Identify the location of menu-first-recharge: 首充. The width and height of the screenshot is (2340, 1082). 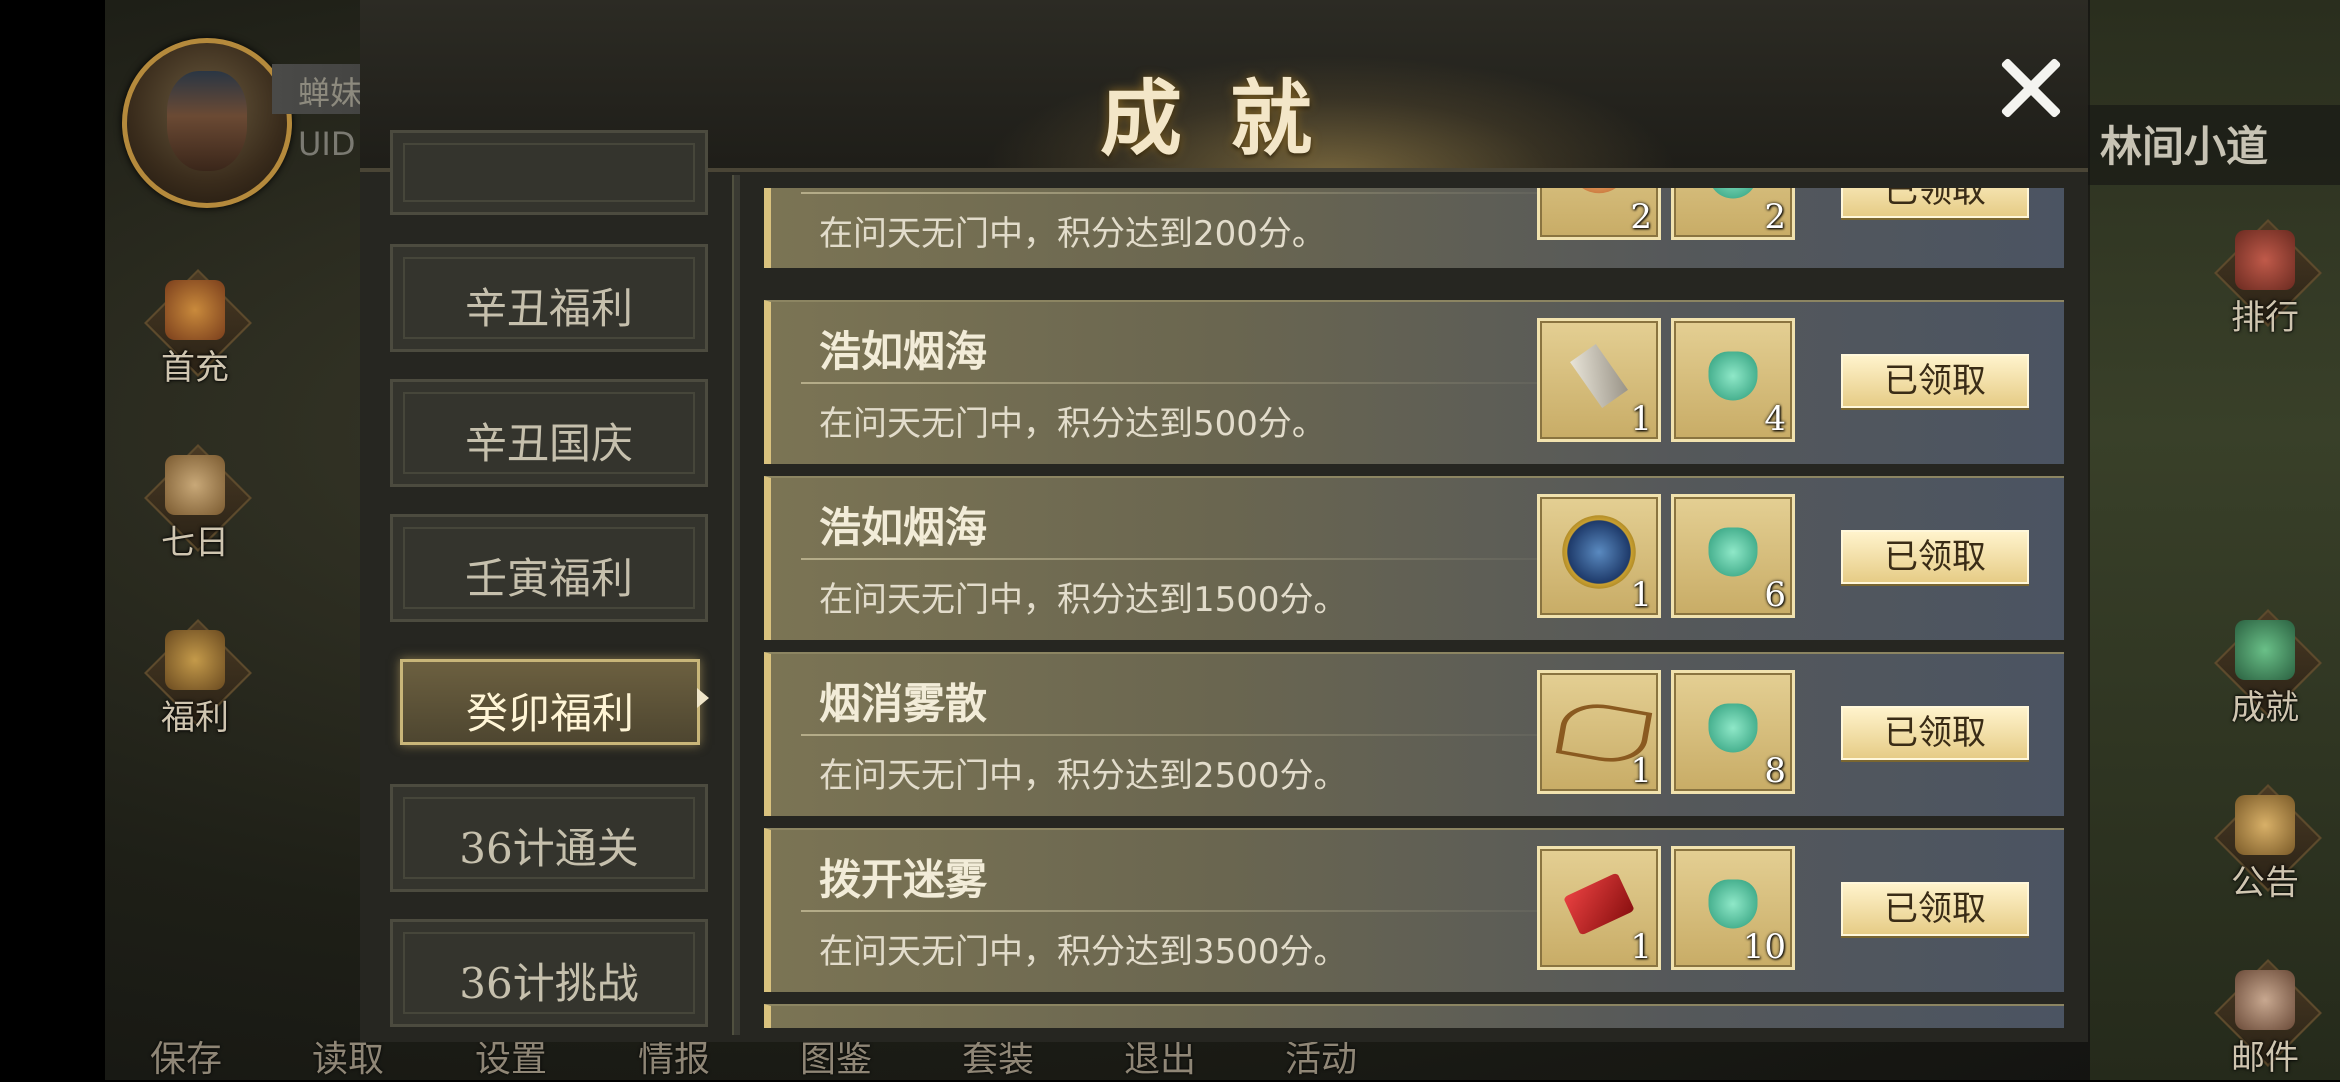
(195, 324).